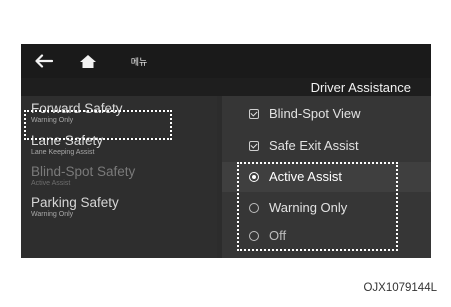 The image size is (451, 307). I want to click on category-title: Parking Safety, so click(75, 202).